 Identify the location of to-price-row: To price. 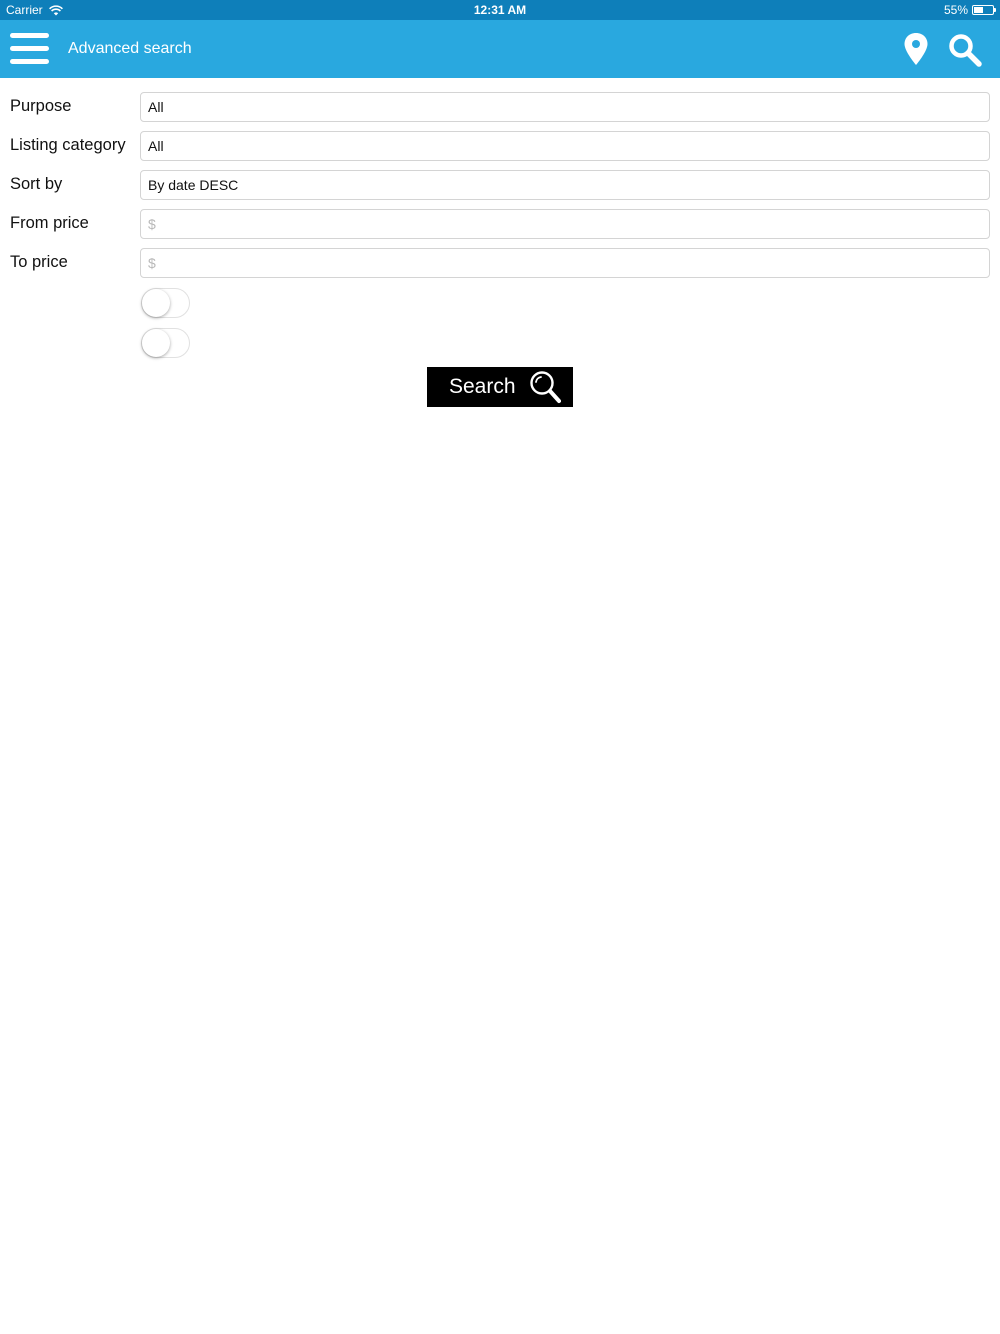
(500, 263).